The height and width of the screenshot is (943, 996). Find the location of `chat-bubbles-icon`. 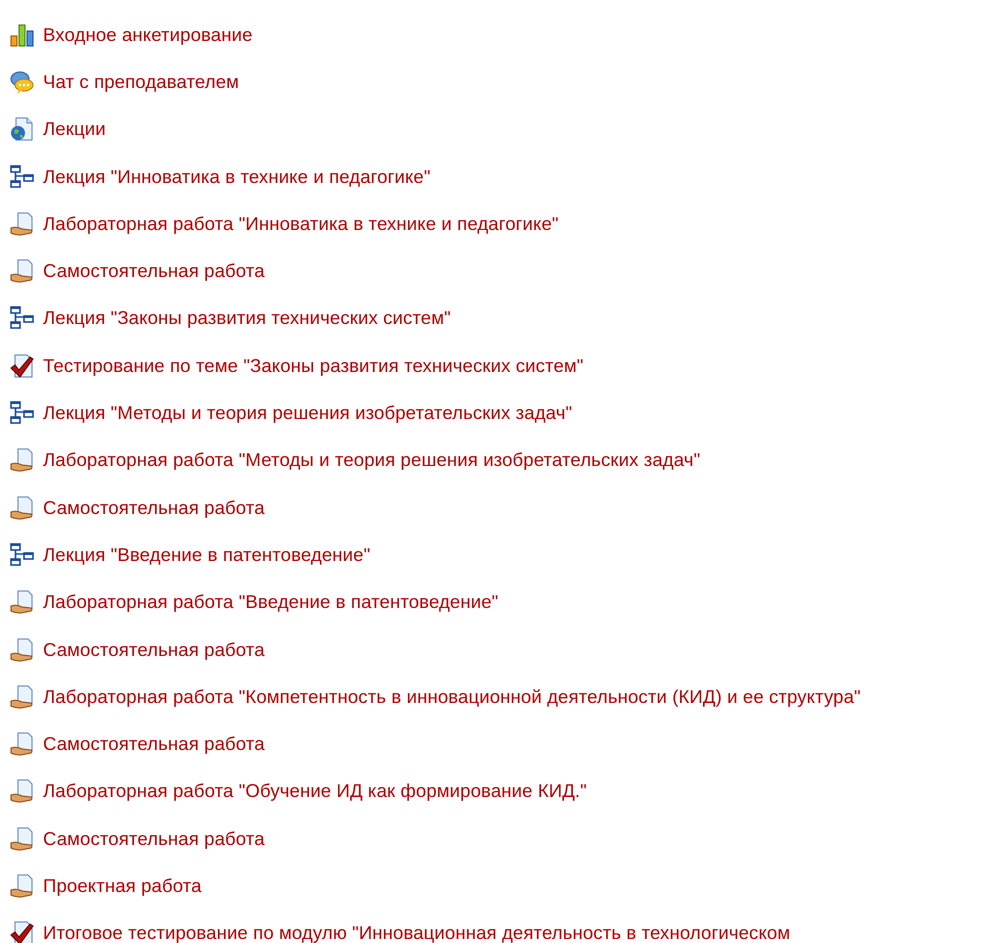

chat-bubbles-icon is located at coordinates (22, 82).